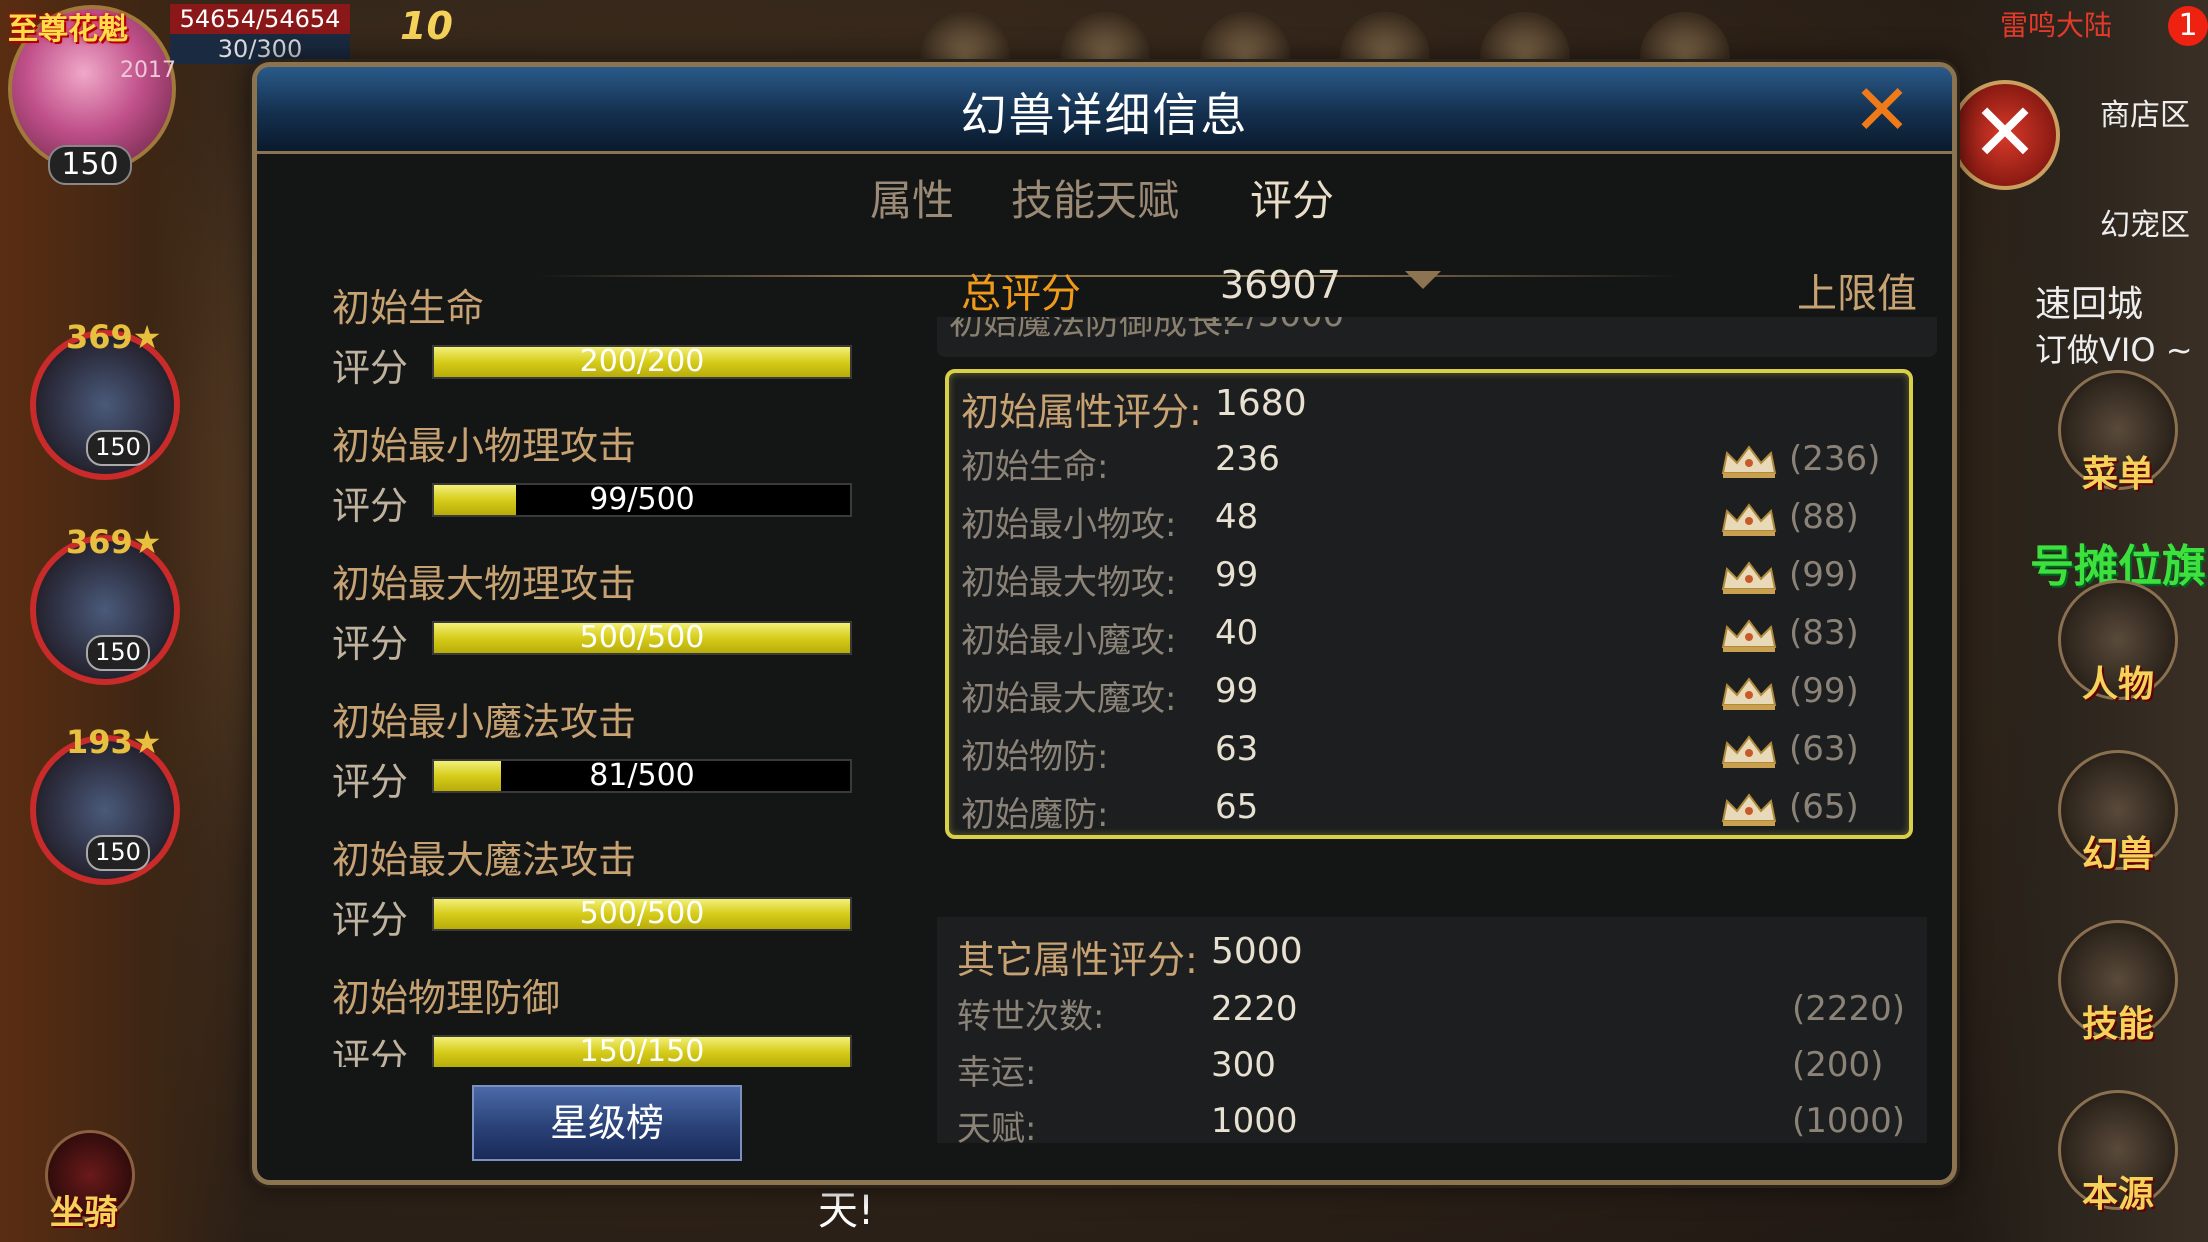 The width and height of the screenshot is (2208, 1242). What do you see at coordinates (484, 584) in the screenshot?
I see `attr-name: 初始最大物理攻击` at bounding box center [484, 584].